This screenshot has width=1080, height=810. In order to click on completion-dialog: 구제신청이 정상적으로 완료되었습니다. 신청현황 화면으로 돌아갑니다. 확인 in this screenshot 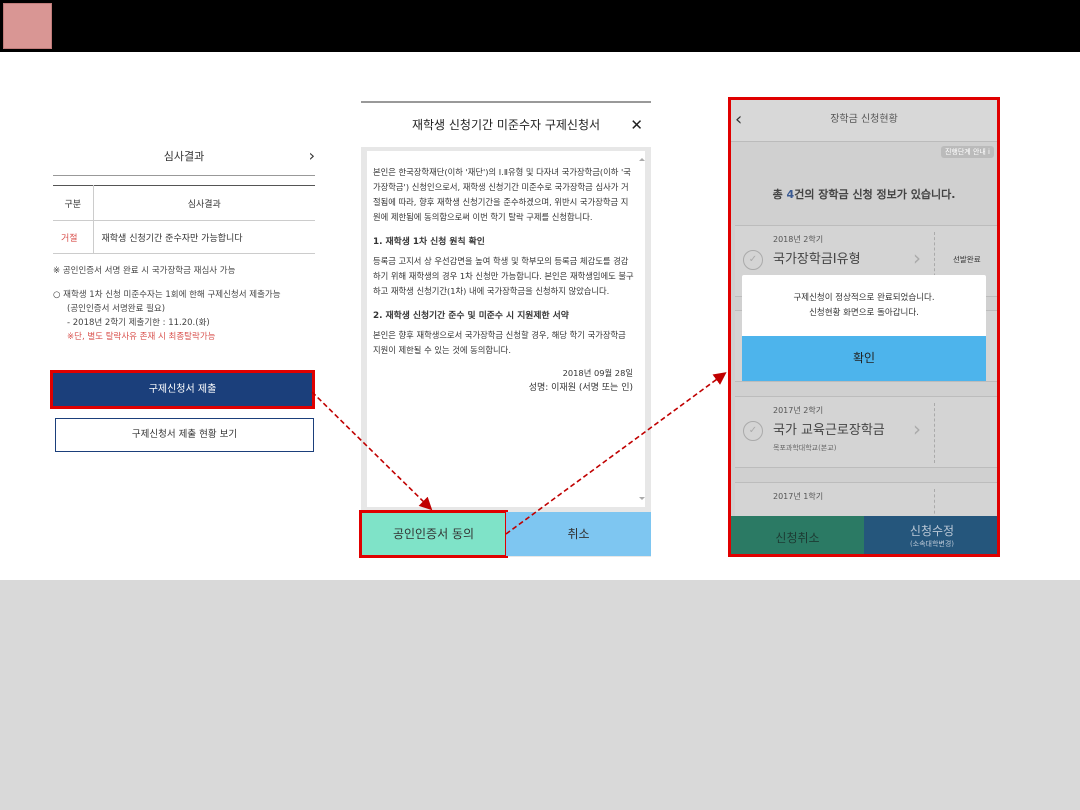, I will do `click(864, 328)`.